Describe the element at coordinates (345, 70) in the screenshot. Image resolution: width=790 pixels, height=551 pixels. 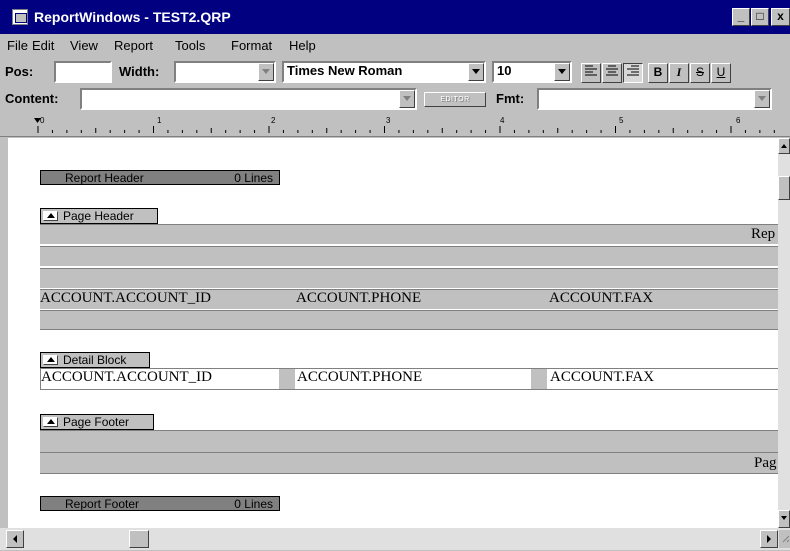
I see `font-value: Times New Roman` at that location.